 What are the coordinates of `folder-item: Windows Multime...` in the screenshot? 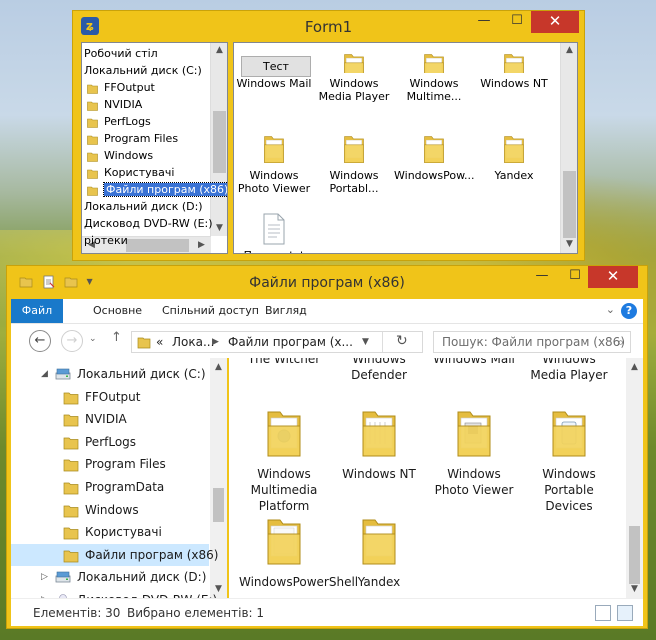 It's located at (434, 78).